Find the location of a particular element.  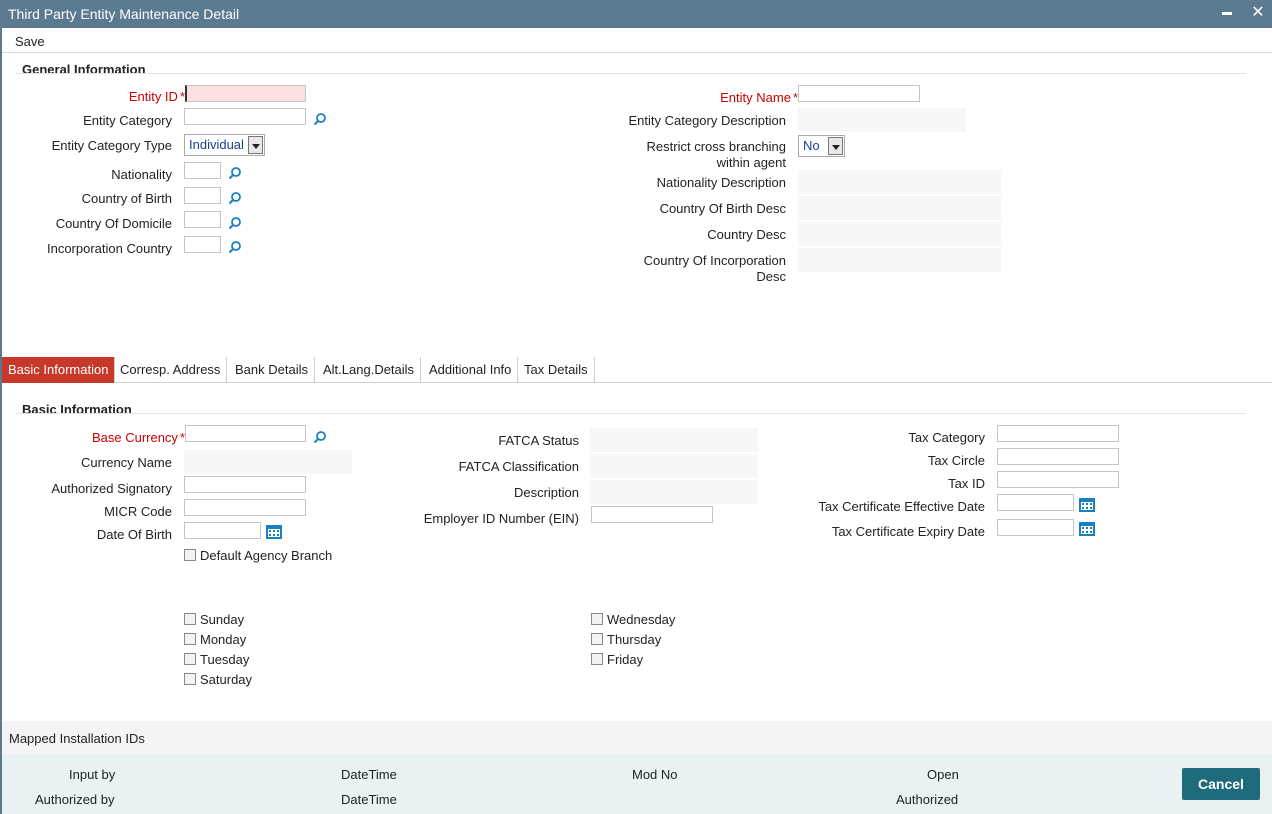

thursday-label: Thursday is located at coordinates (634, 639).